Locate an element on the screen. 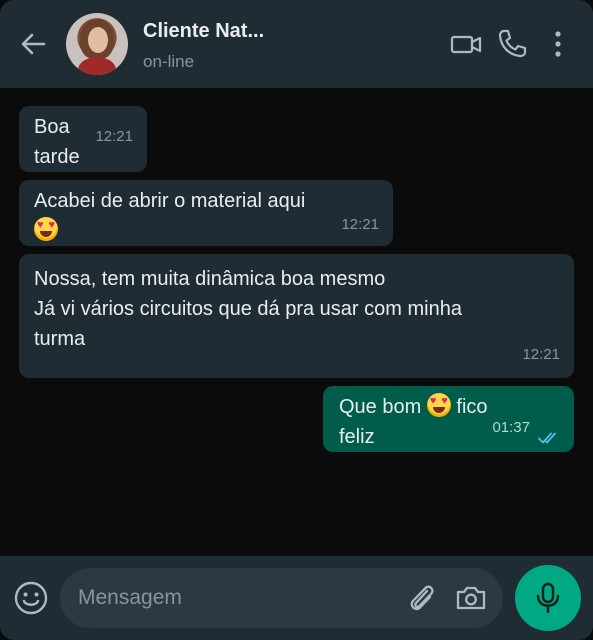 Image resolution: width=593 pixels, height=640 pixels. message-time: 01:37 is located at coordinates (511, 427).